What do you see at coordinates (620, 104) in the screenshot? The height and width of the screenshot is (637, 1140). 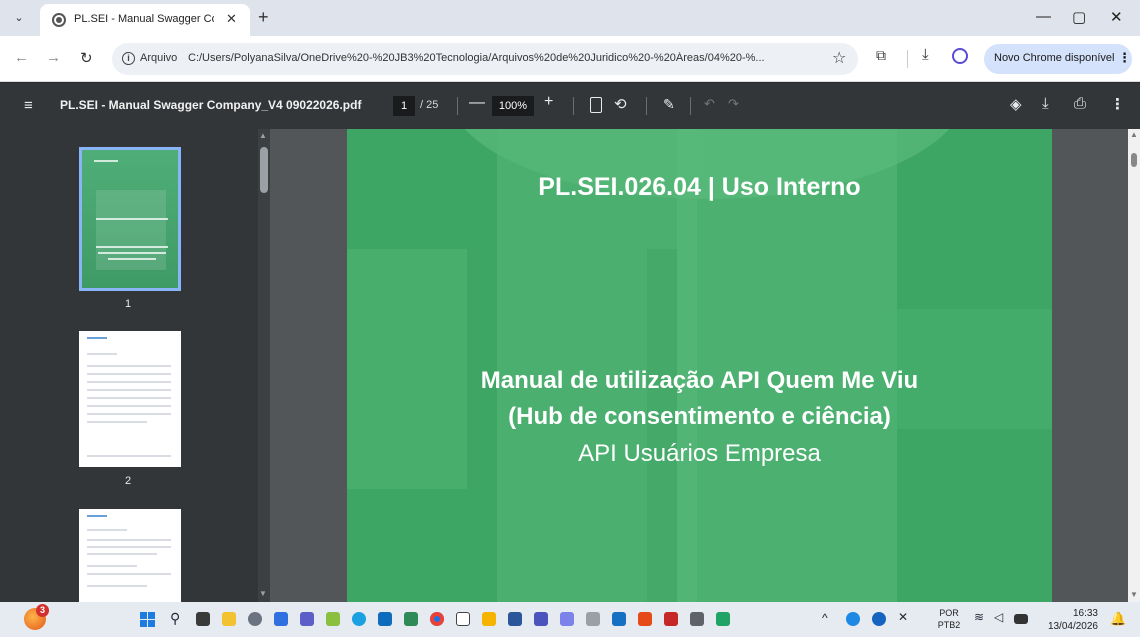 I see `rotate-icon: ⟲` at bounding box center [620, 104].